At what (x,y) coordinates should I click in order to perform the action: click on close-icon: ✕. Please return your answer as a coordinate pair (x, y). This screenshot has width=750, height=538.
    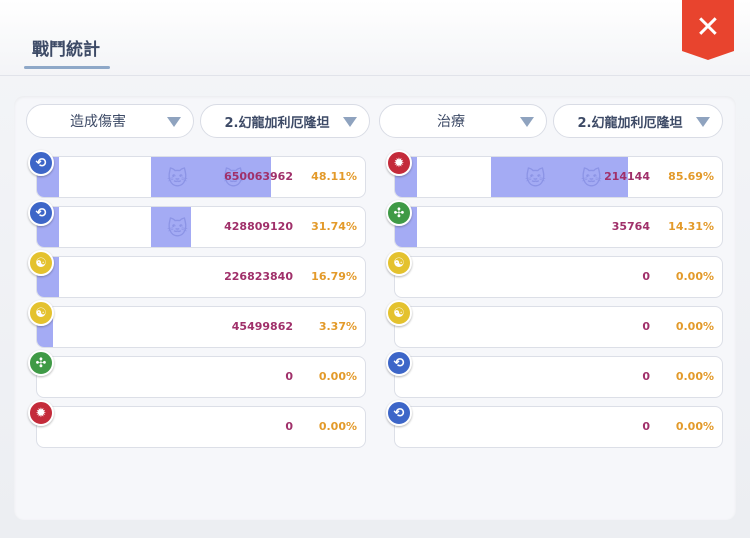
    Looking at the image, I should click on (708, 27).